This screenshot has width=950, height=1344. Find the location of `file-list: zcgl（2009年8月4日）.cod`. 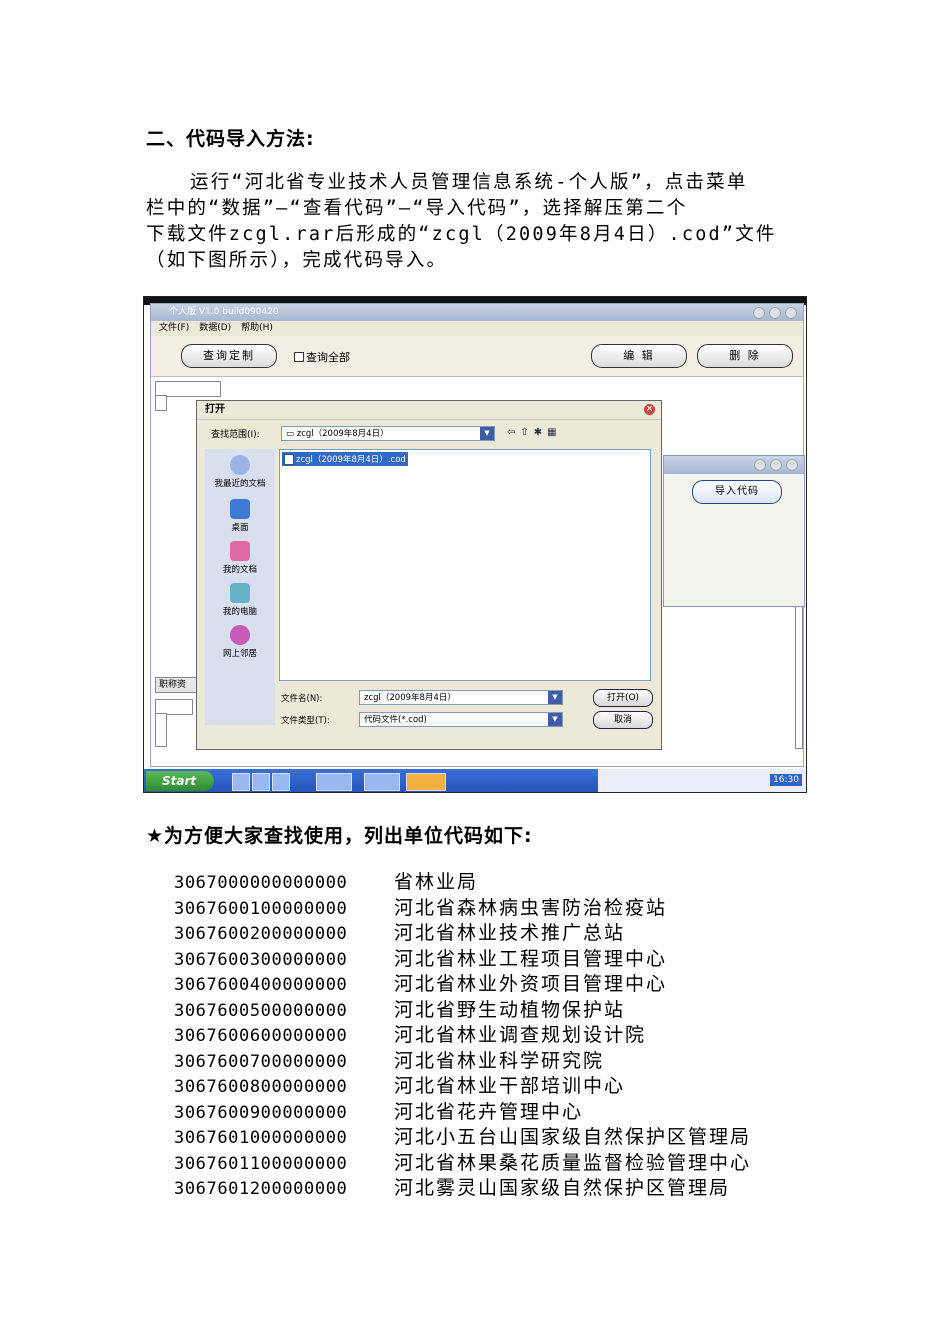

file-list: zcgl（2009年8月4日）.cod is located at coordinates (465, 565).